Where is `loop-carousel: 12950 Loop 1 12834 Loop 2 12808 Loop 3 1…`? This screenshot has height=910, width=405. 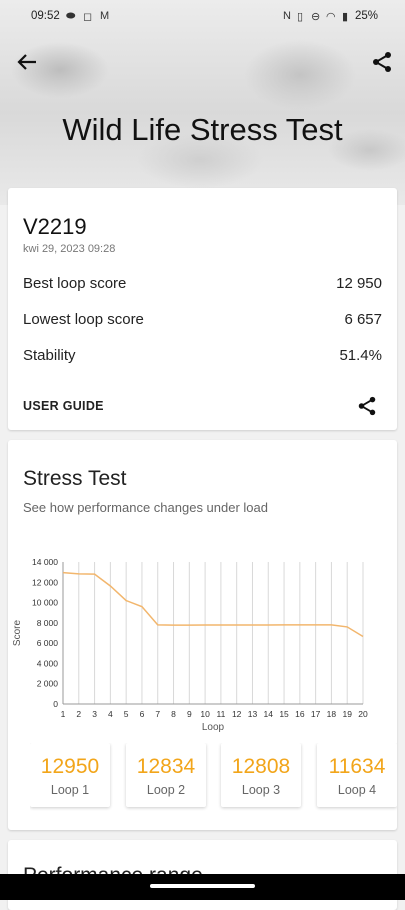
loop-carousel: 12950 Loop 1 12834 Loop 2 12808 Loop 3 1… is located at coordinates (213, 777).